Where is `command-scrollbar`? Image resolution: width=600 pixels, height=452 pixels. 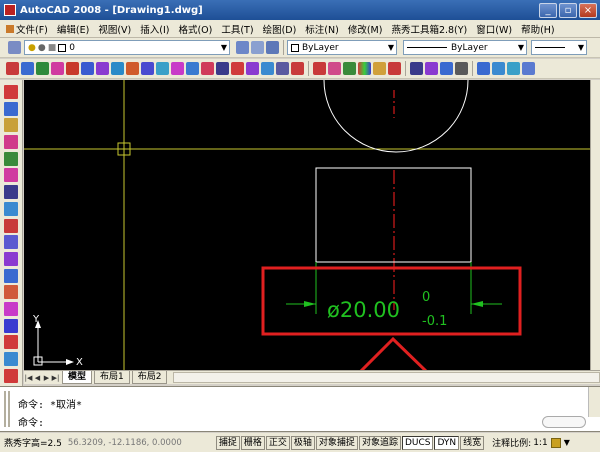 command-scrollbar is located at coordinates (594, 402).